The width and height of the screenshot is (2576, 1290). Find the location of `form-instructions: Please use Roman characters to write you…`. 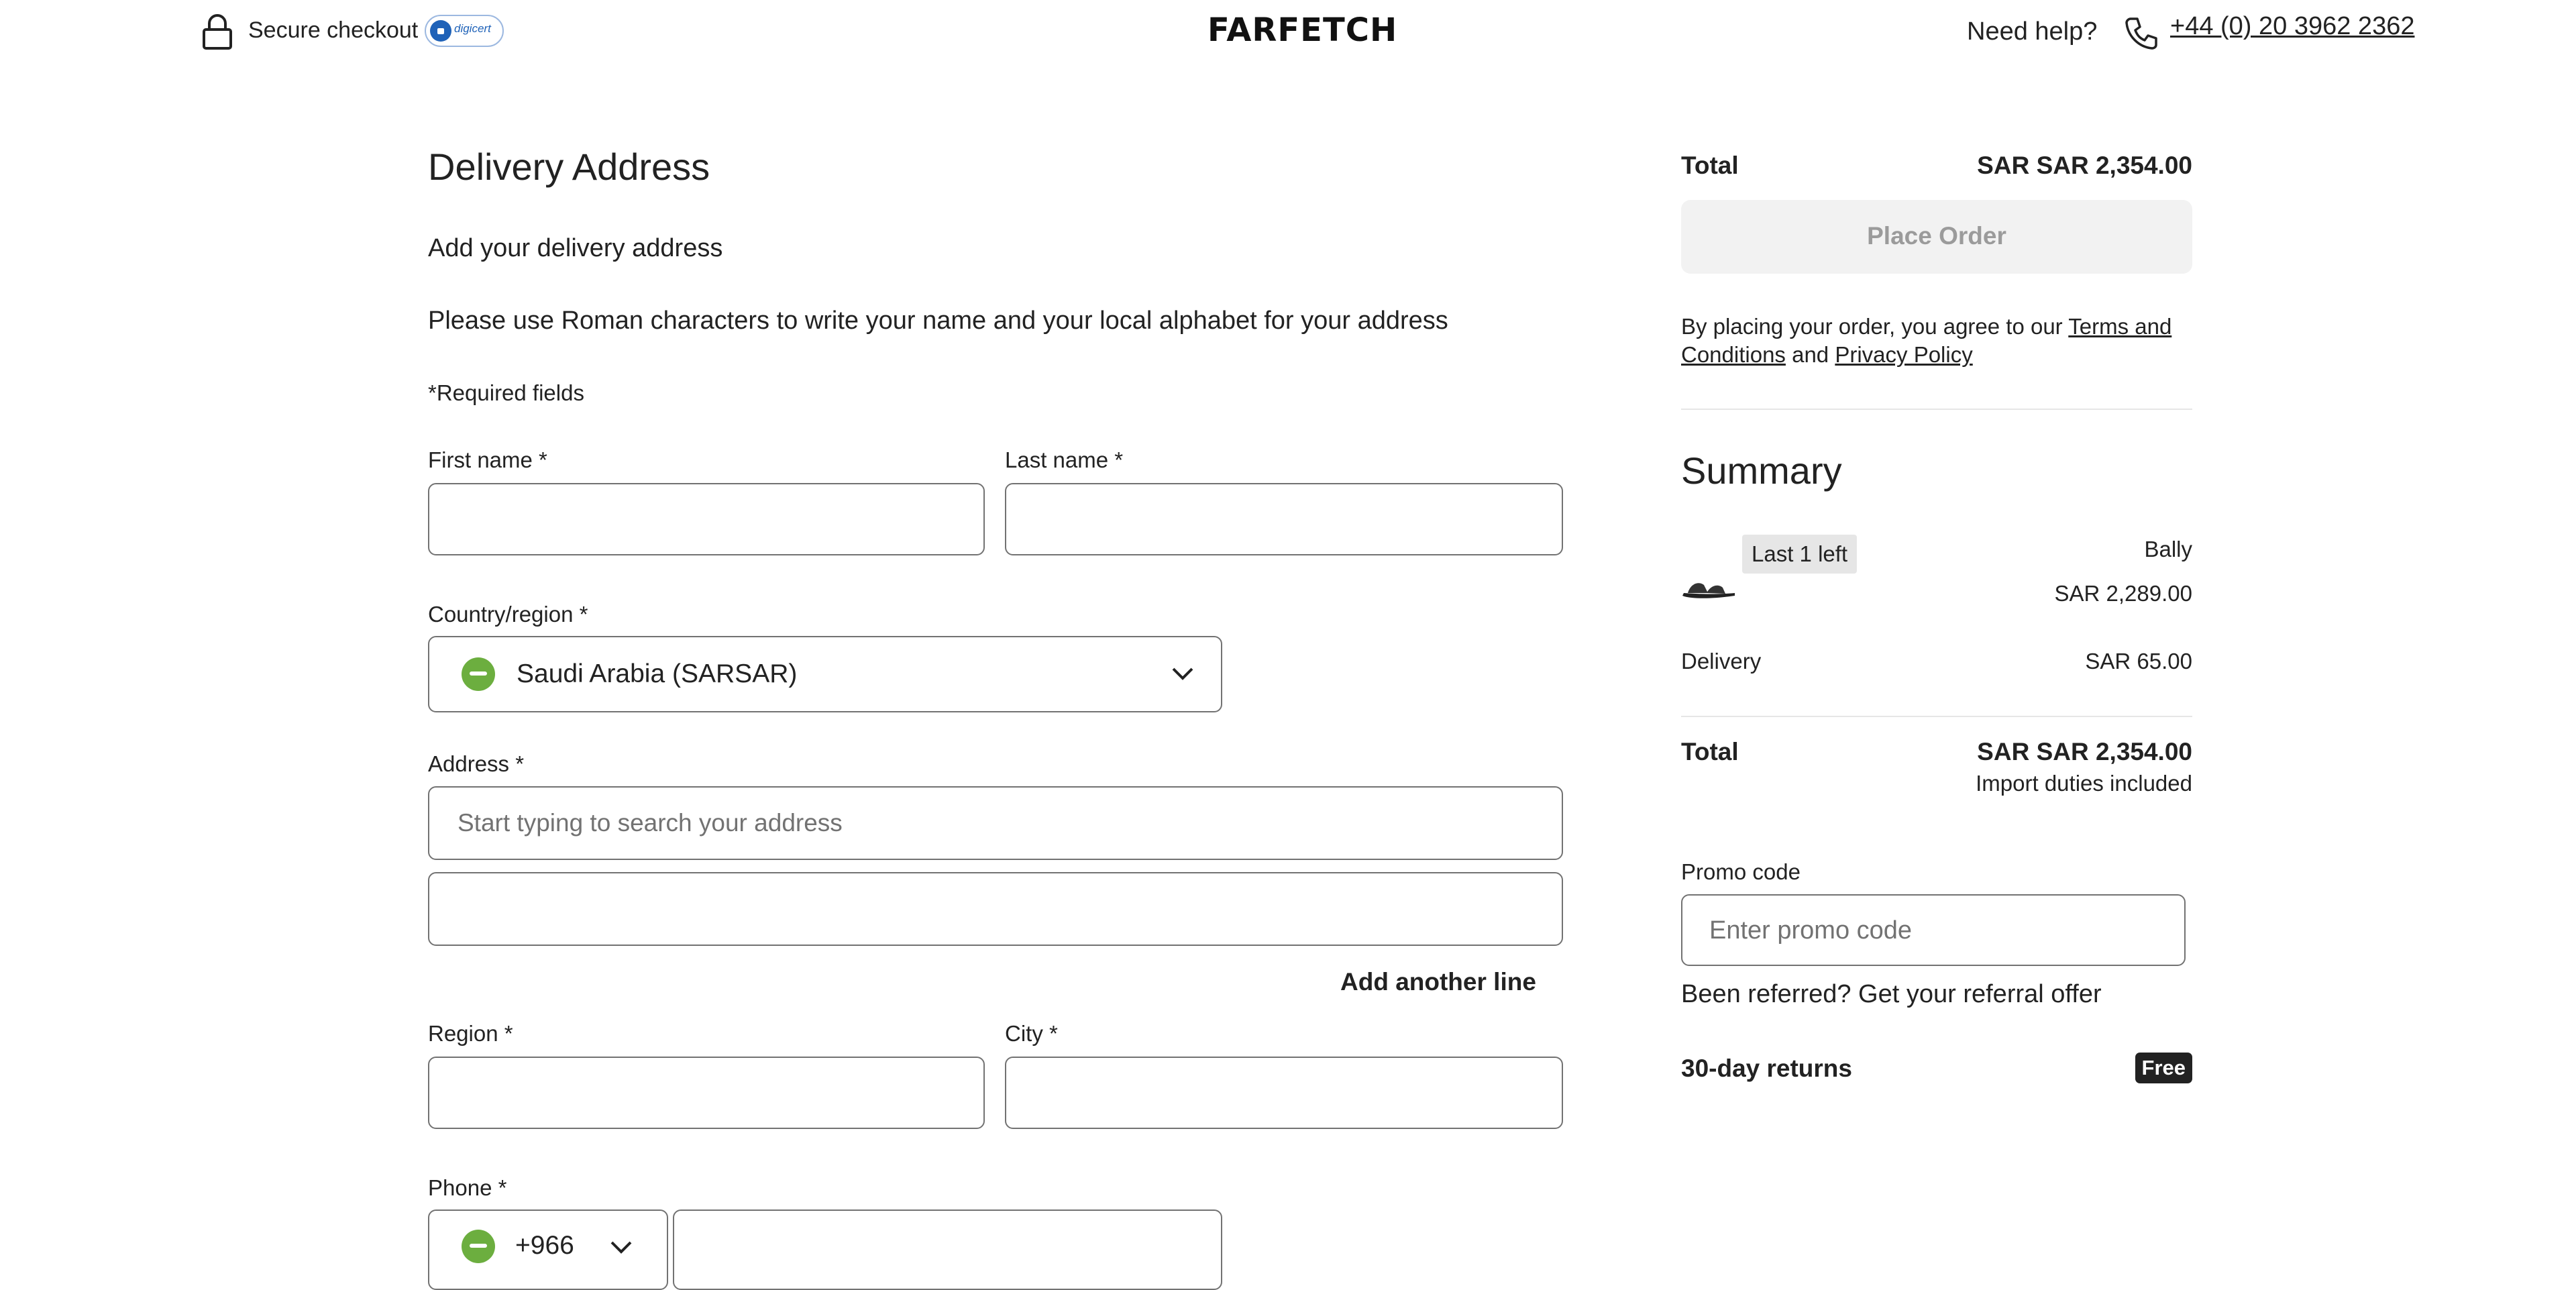

form-instructions: Please use Roman characters to write you… is located at coordinates (938, 321).